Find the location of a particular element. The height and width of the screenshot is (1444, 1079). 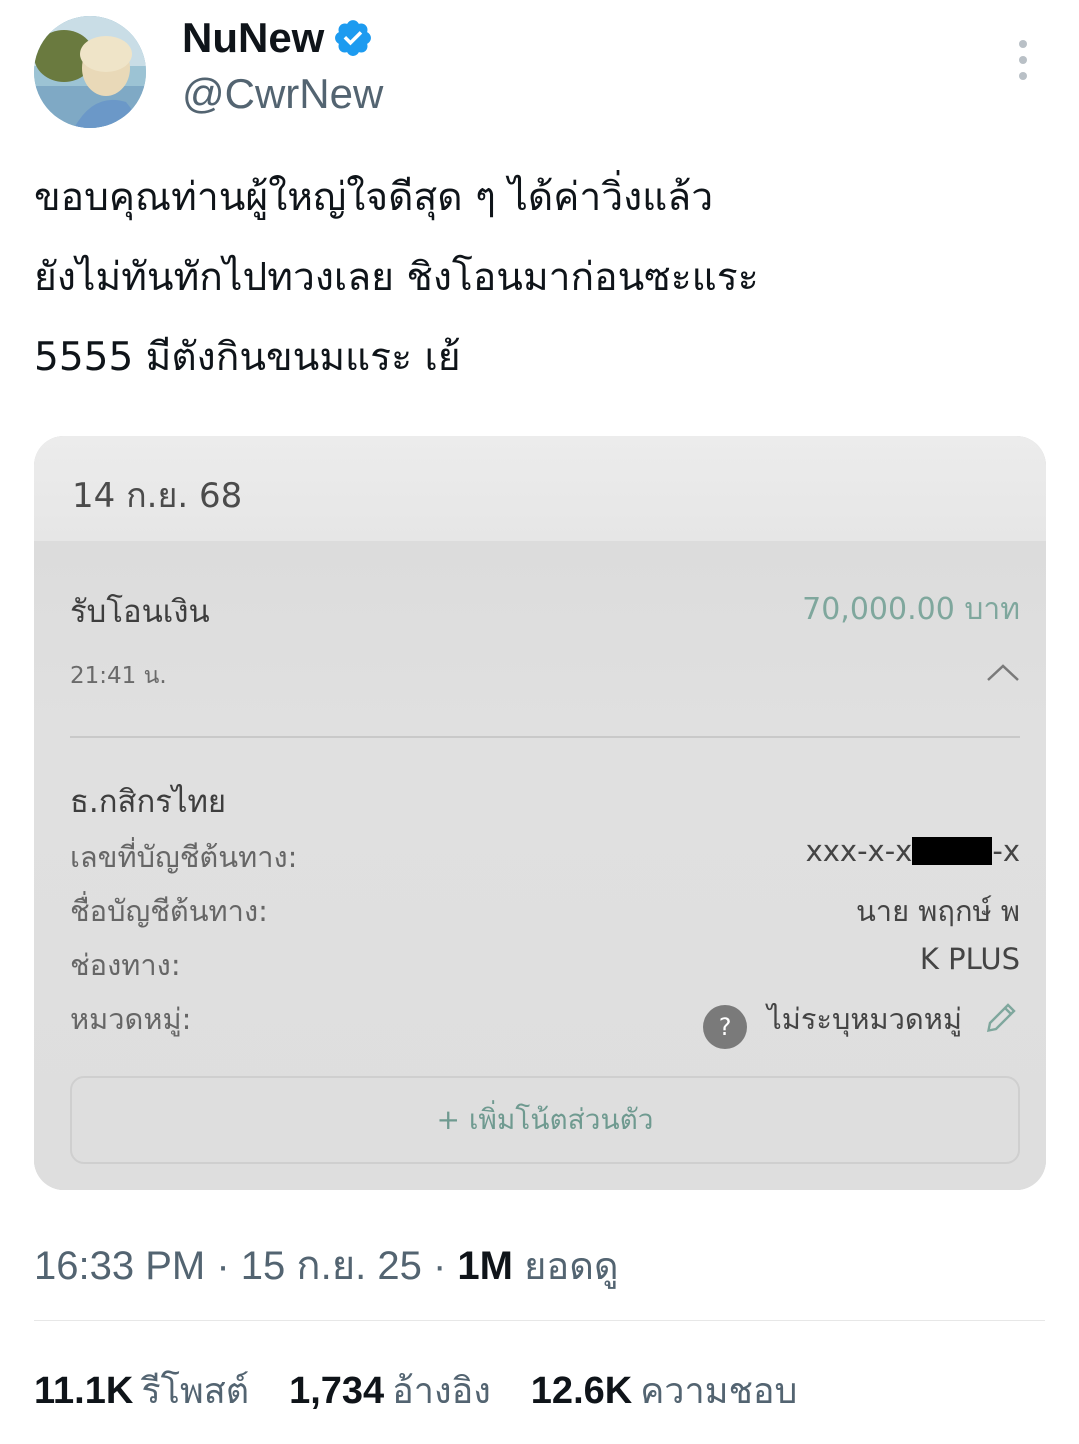

stats-divider is located at coordinates (539, 1320).